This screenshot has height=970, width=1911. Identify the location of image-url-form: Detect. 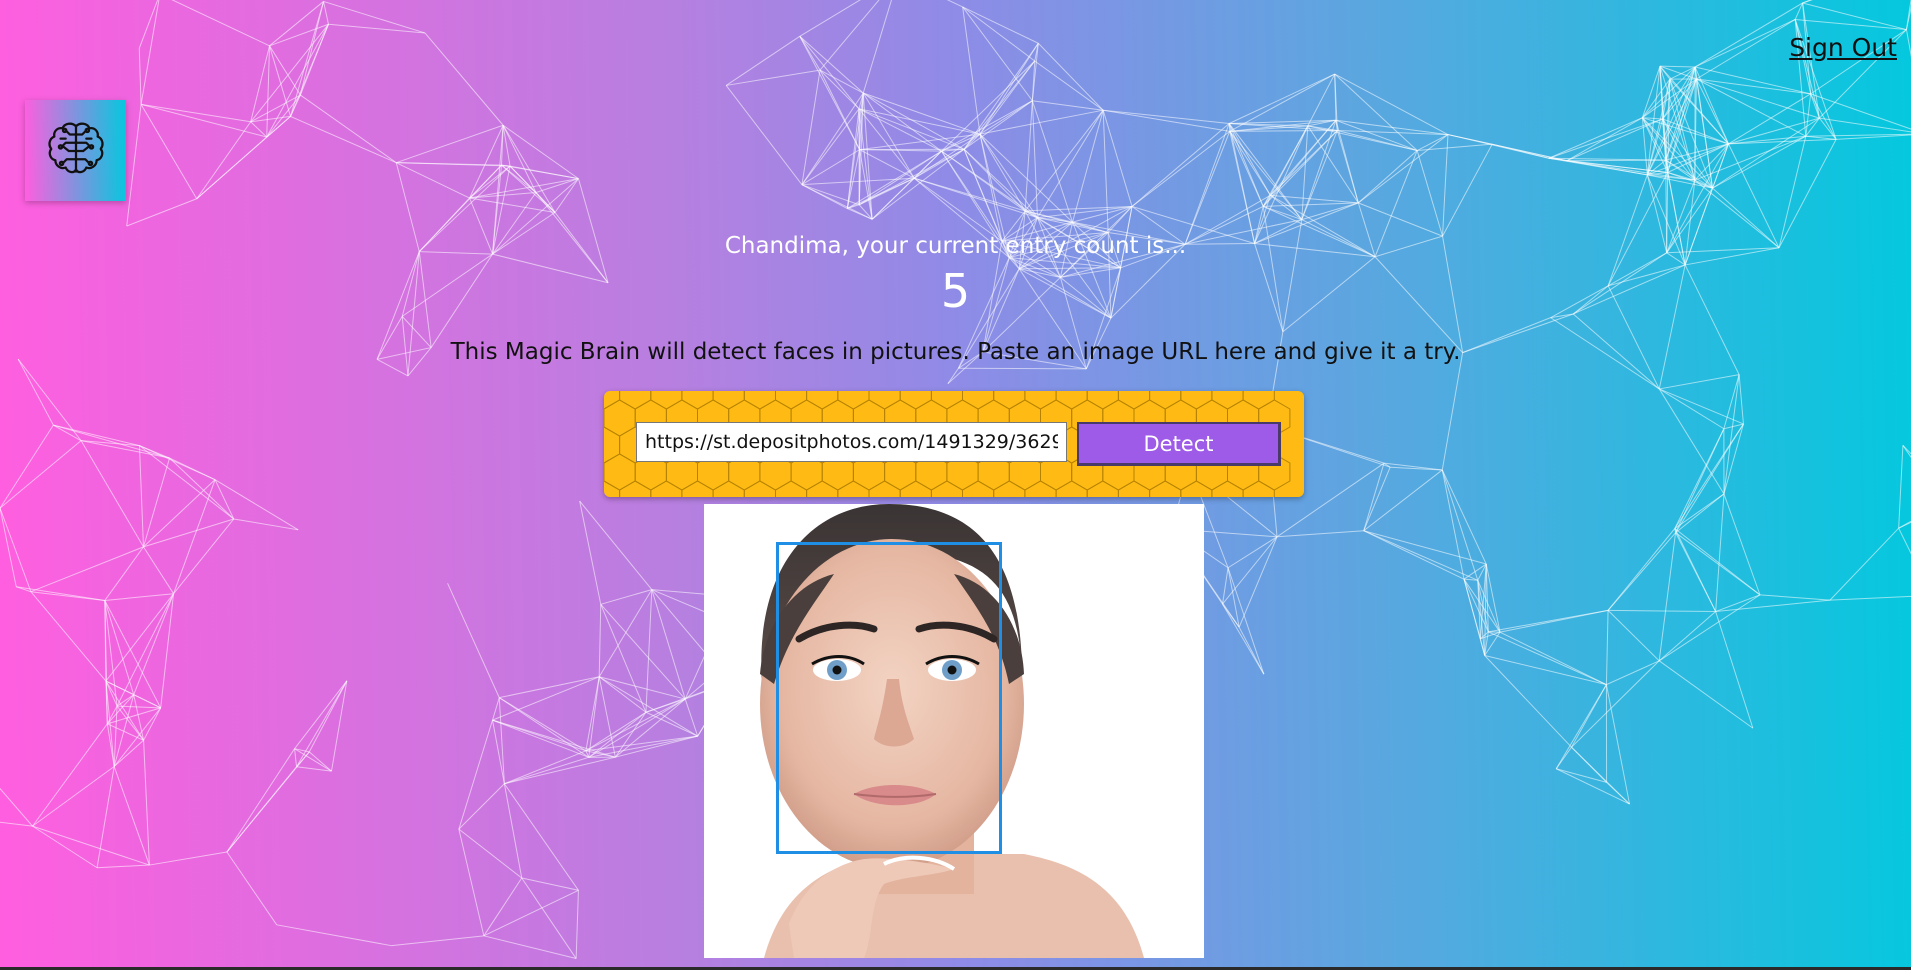
(954, 444).